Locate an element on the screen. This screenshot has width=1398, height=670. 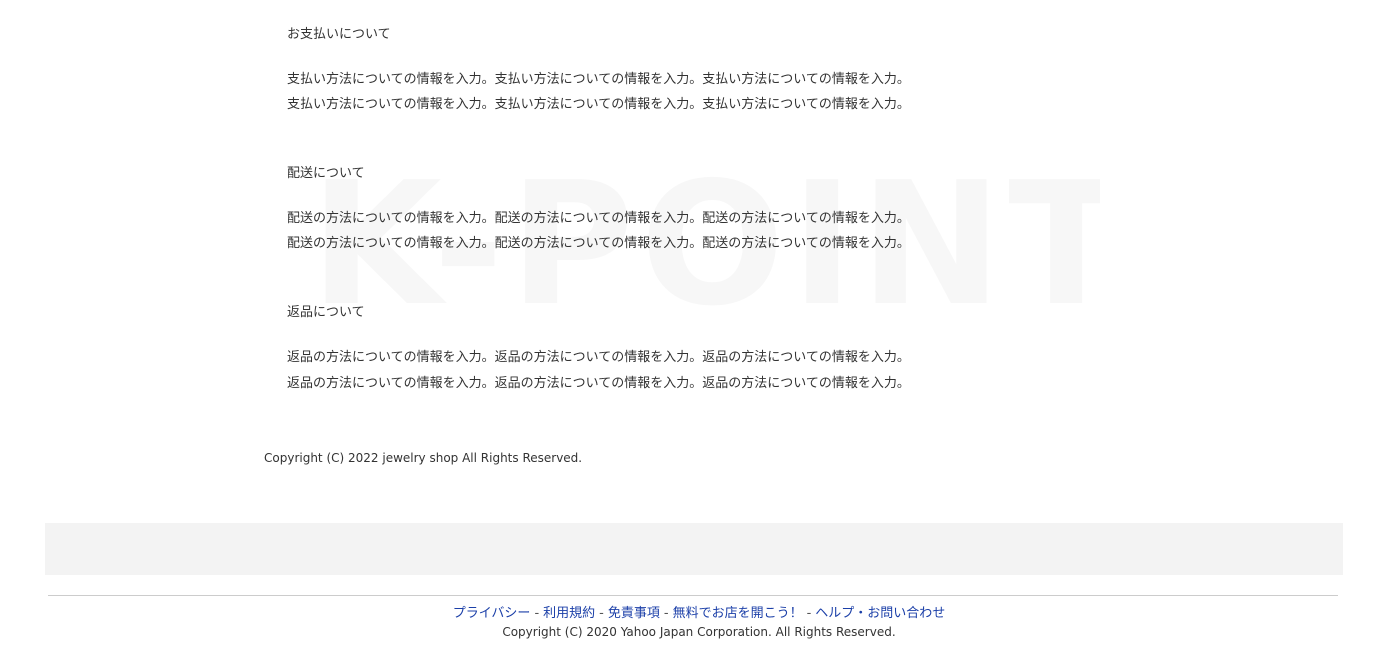
footer-divider is located at coordinates (693, 595).